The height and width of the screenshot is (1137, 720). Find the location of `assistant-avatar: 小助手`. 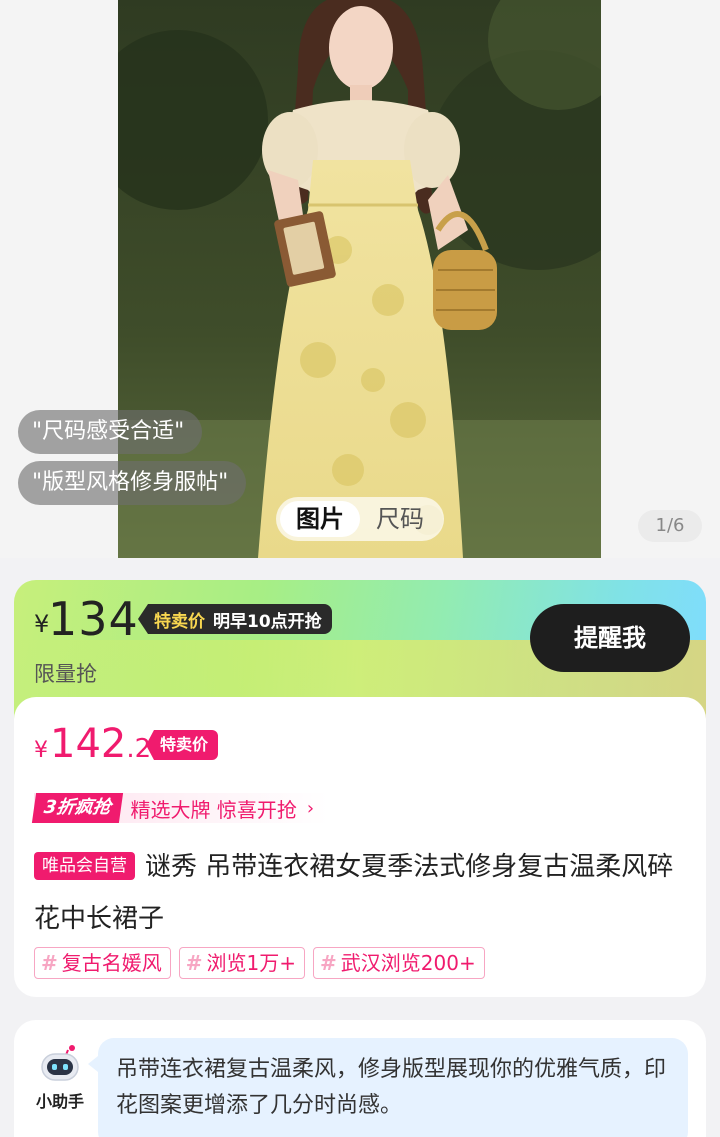

assistant-avatar: 小助手 is located at coordinates (60, 1078).